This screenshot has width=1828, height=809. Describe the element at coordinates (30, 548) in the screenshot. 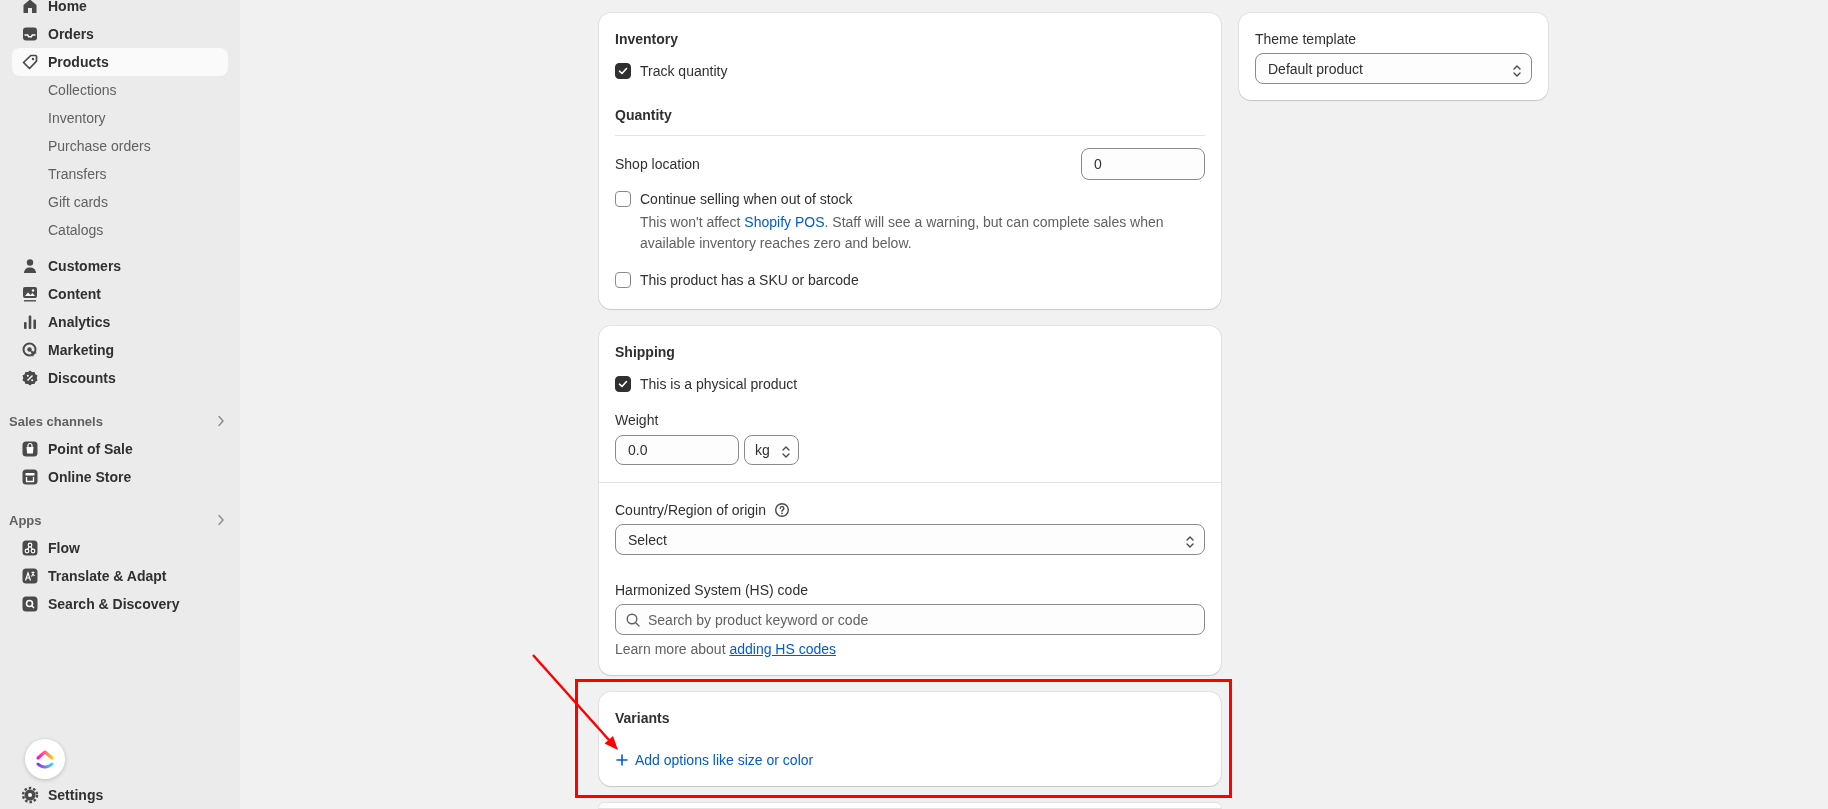

I see `flow-icon` at that location.